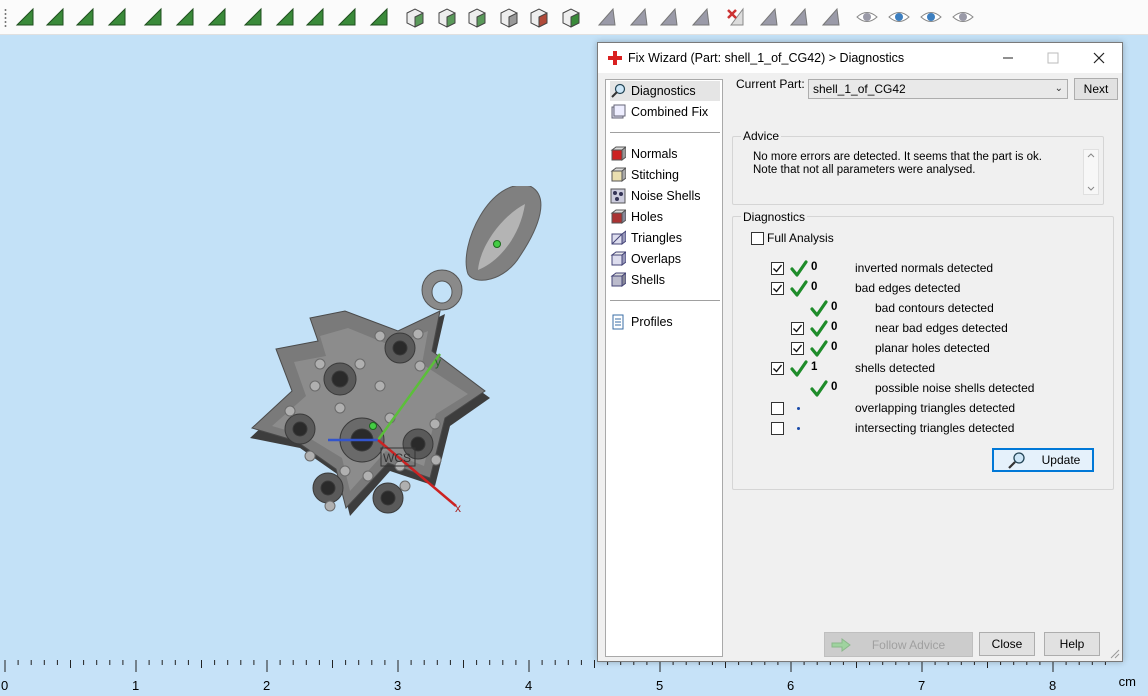 The width and height of the screenshot is (1148, 696). Describe the element at coordinates (831, 17) in the screenshot. I see `triangle-edit-icon` at that location.